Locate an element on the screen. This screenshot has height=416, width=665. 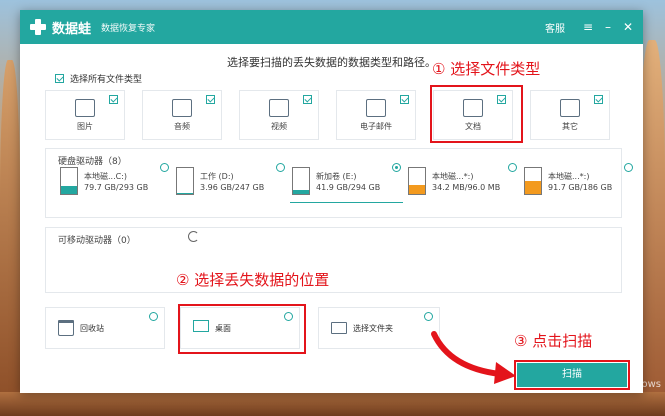
drive-name: 新加卷 (E:) is located at coordinates (336, 176).